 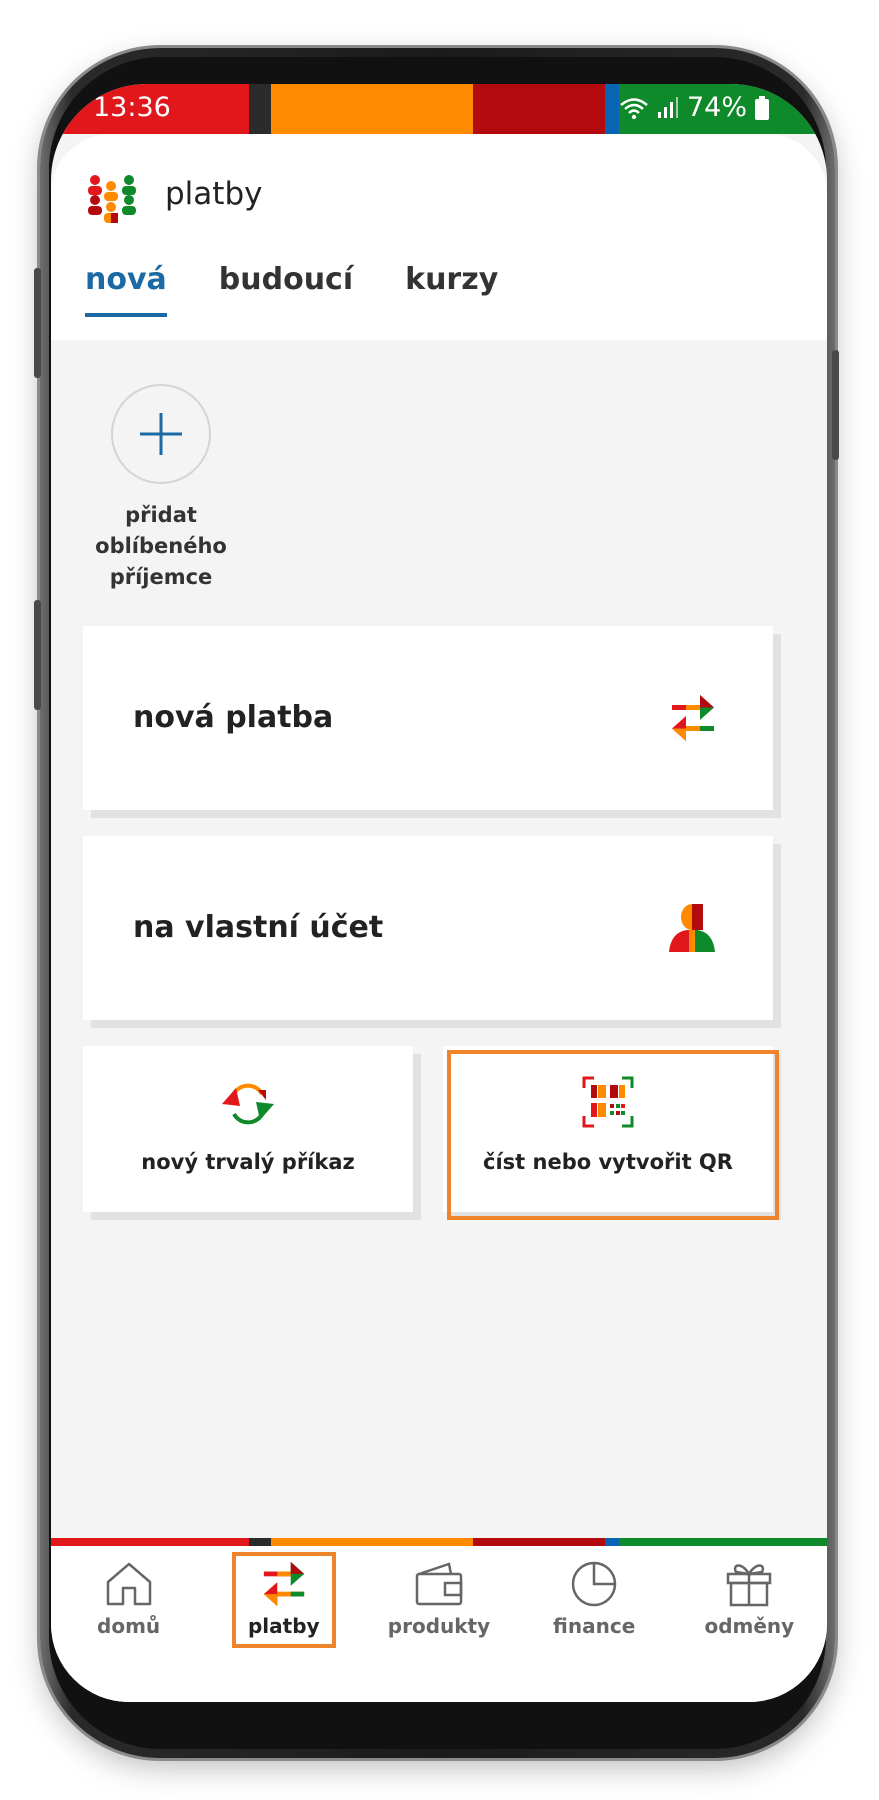 I want to click on stripe-black, so click(x=260, y=109).